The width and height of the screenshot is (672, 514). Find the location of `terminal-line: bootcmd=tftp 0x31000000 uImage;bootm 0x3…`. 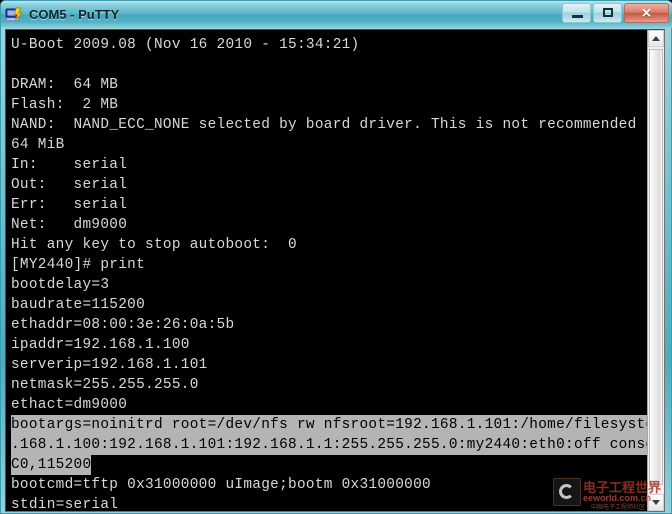

terminal-line: bootcmd=tftp 0x31000000 uImage;bootm 0x3… is located at coordinates (221, 485).